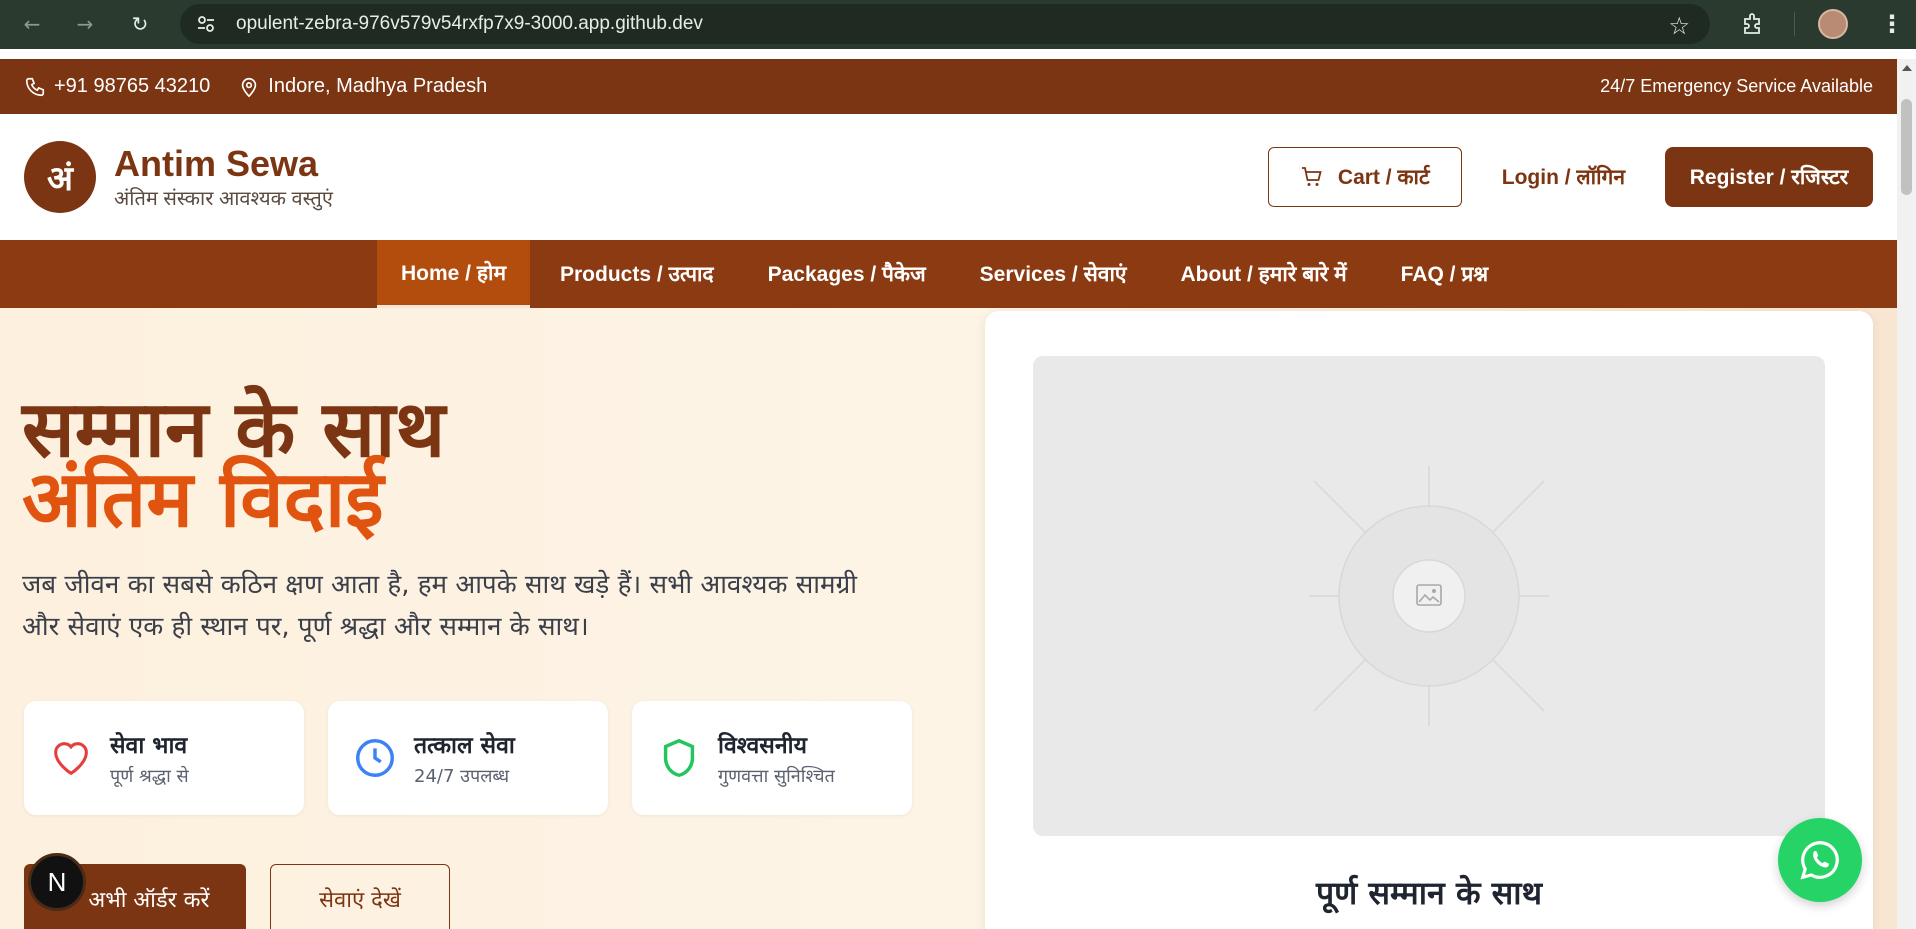 This screenshot has height=929, width=1916. Describe the element at coordinates (1264, 274) in the screenshot. I see `nav-about: About / हमारे बारे में` at that location.